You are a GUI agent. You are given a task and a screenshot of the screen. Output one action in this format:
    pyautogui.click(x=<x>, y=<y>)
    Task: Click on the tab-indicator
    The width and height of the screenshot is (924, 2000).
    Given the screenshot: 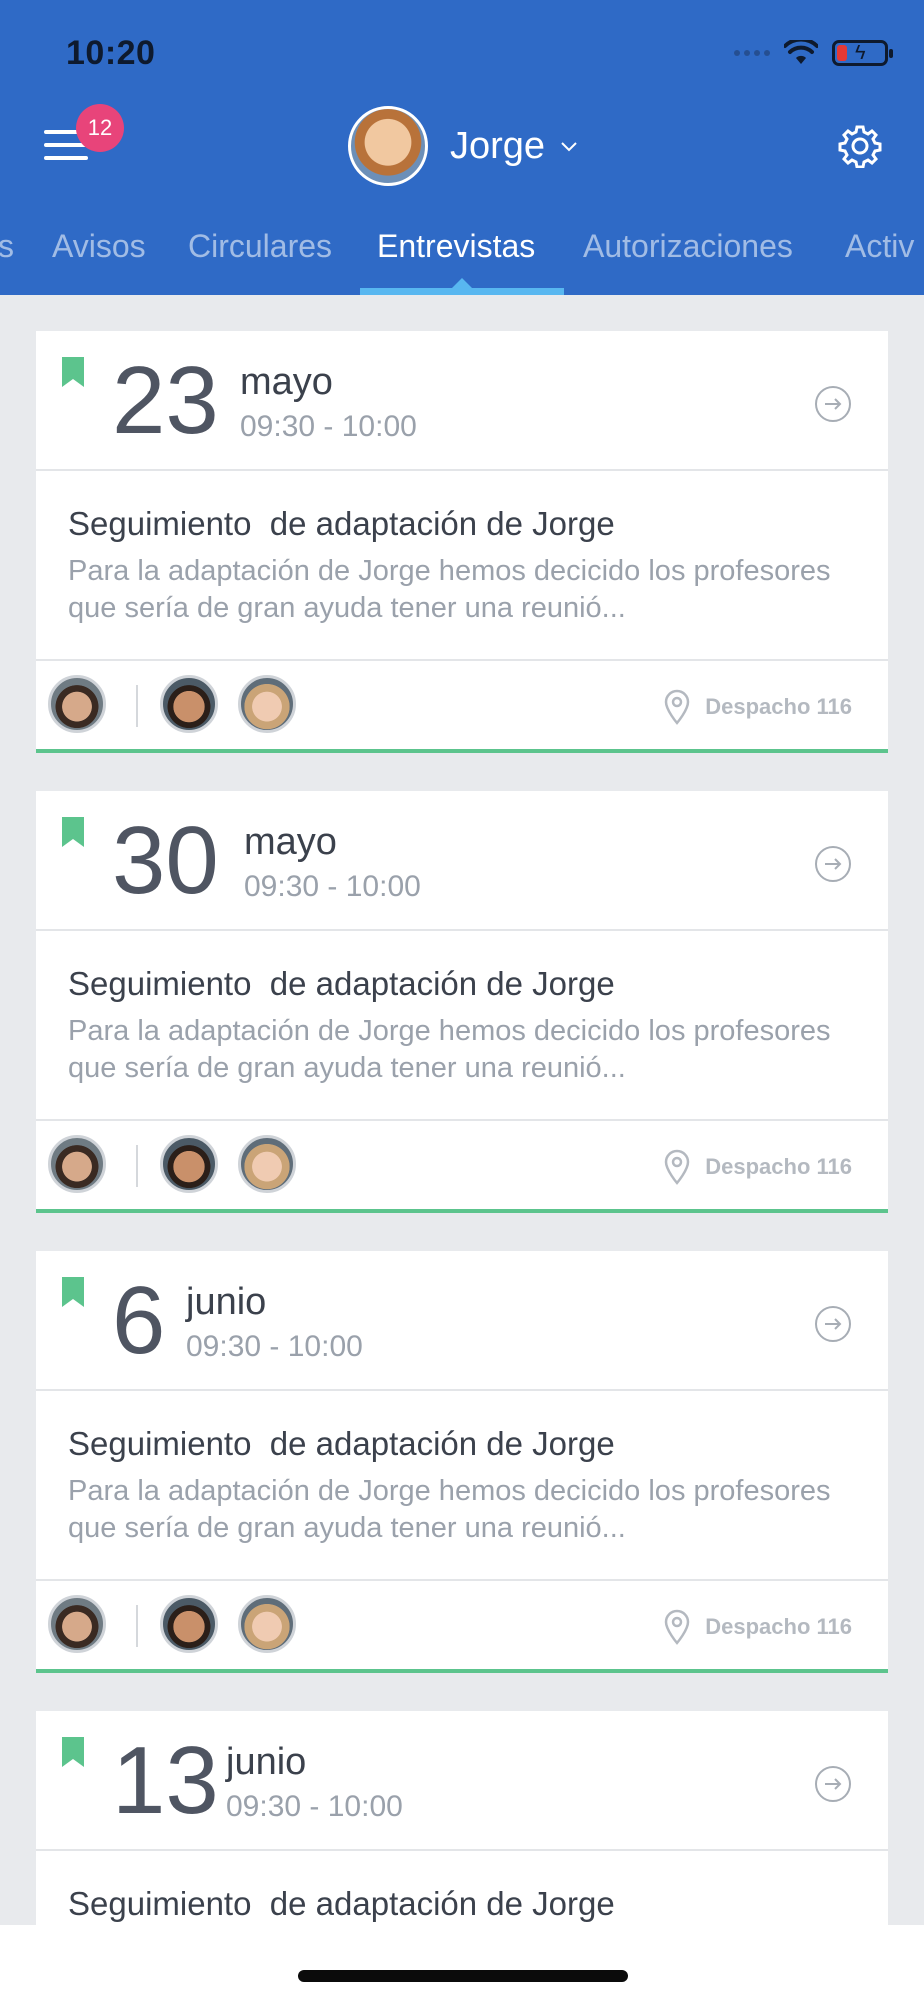 What is the action you would take?
    pyautogui.click(x=462, y=291)
    